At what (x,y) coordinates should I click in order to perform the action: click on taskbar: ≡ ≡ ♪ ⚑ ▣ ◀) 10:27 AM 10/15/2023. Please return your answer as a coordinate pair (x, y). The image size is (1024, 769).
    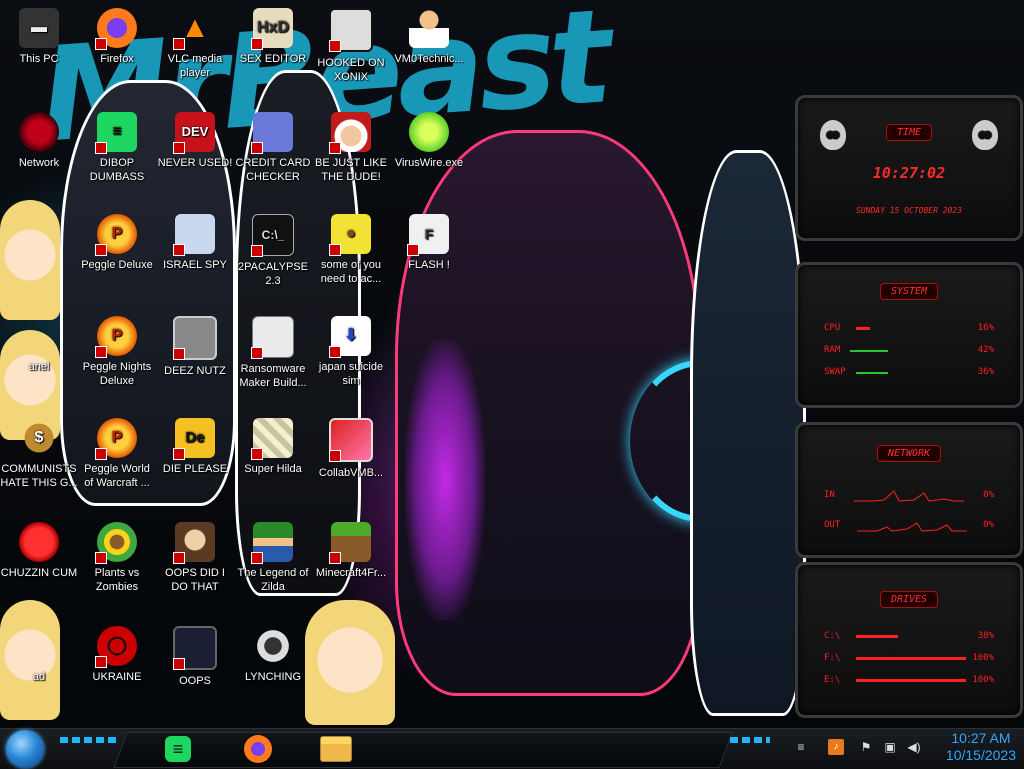
    Looking at the image, I should click on (512, 748).